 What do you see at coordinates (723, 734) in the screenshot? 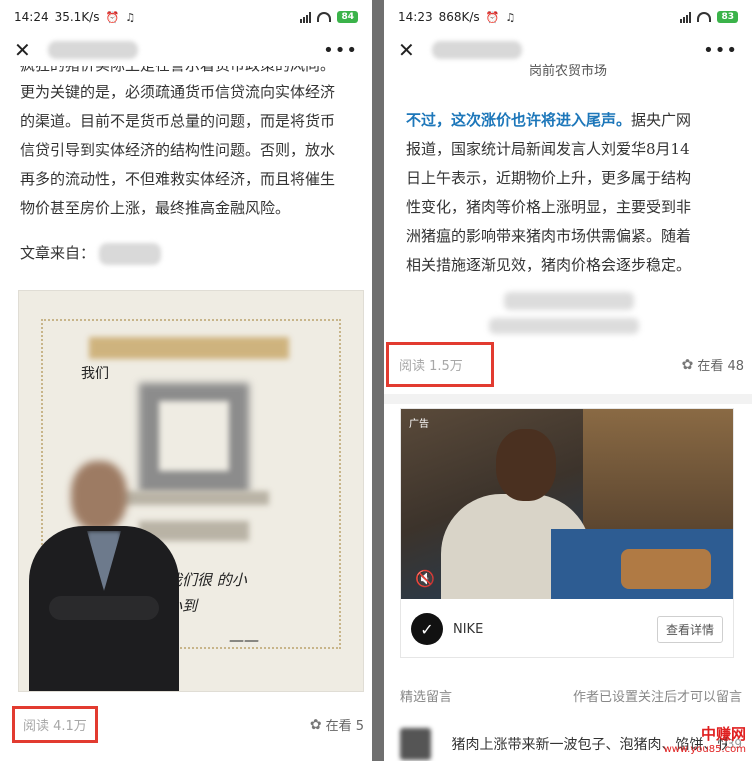
I see `watermark-name: 中赚网` at bounding box center [723, 734].